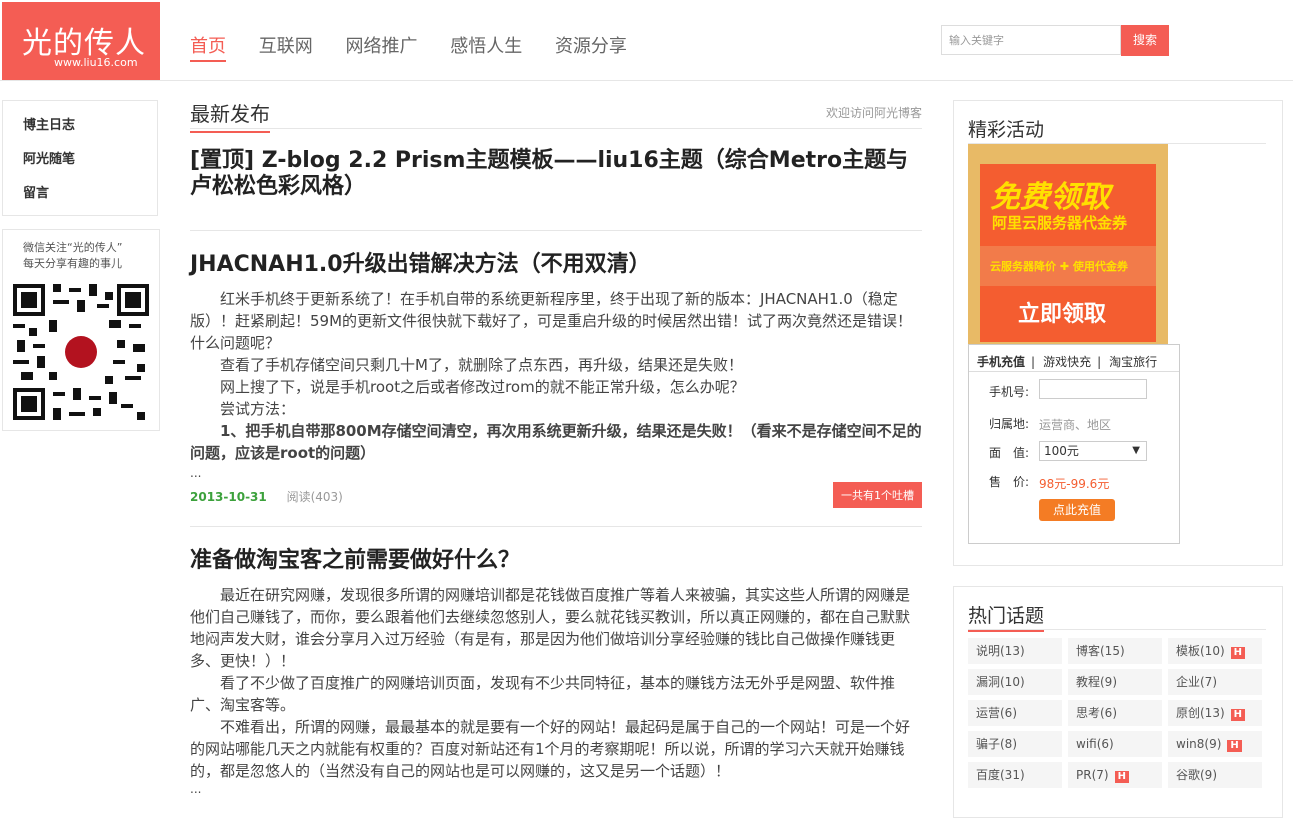 The image size is (1293, 818). Describe the element at coordinates (996, 713) in the screenshot. I see `topic-tag-label: 运营(6)` at that location.